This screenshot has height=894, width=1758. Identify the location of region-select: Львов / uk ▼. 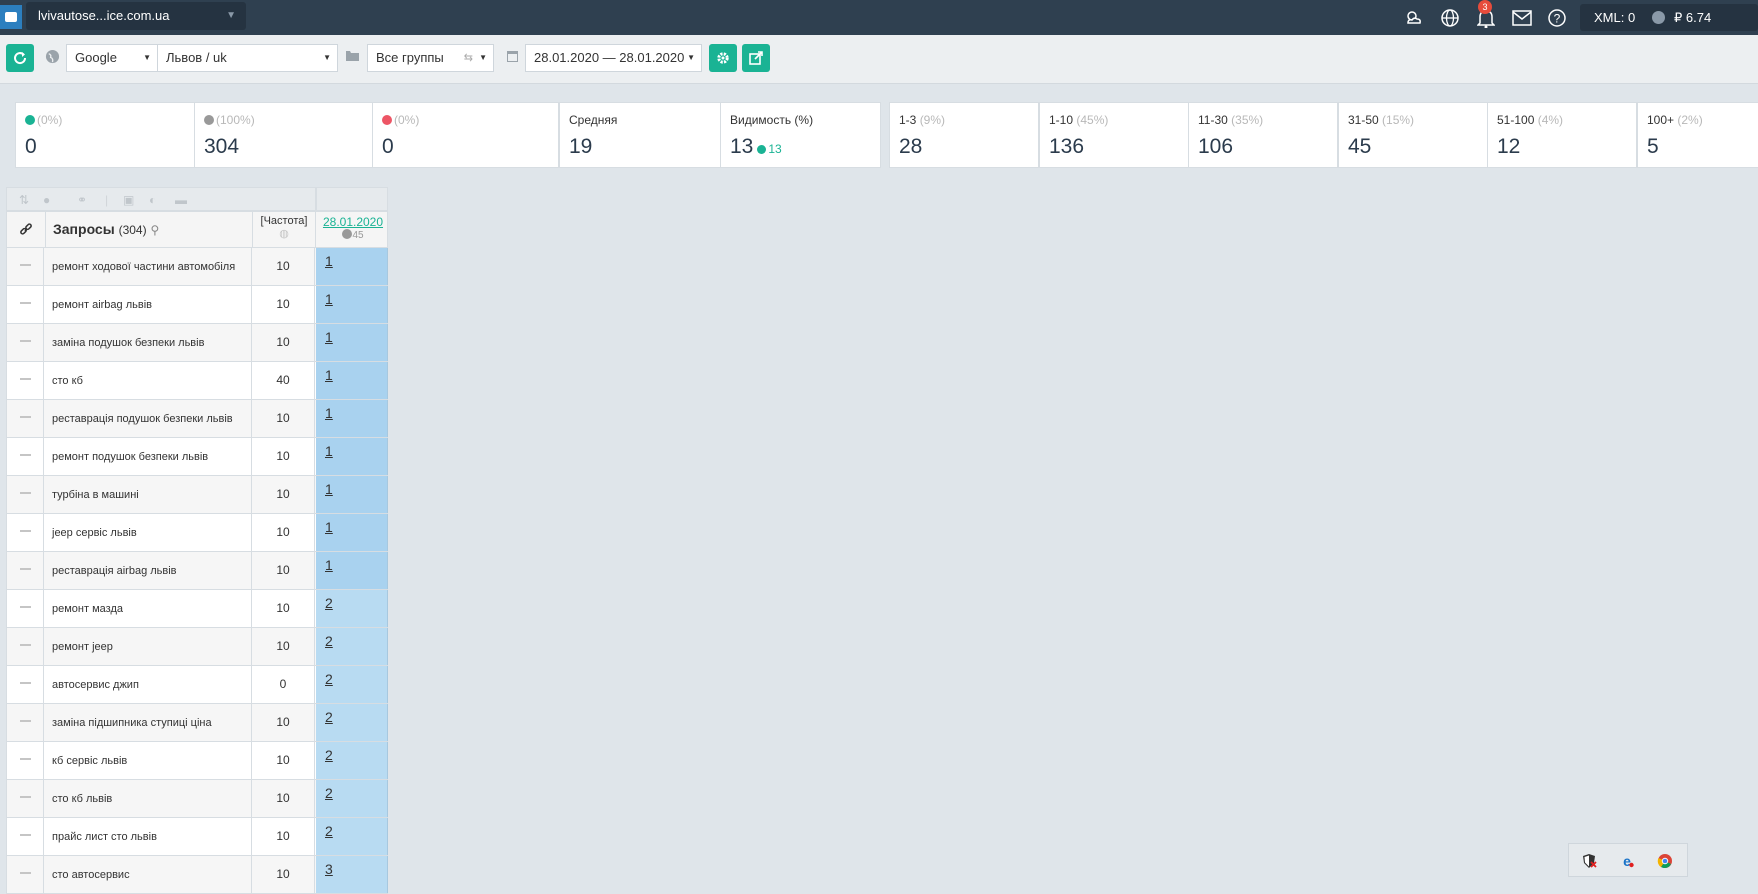
(247, 58).